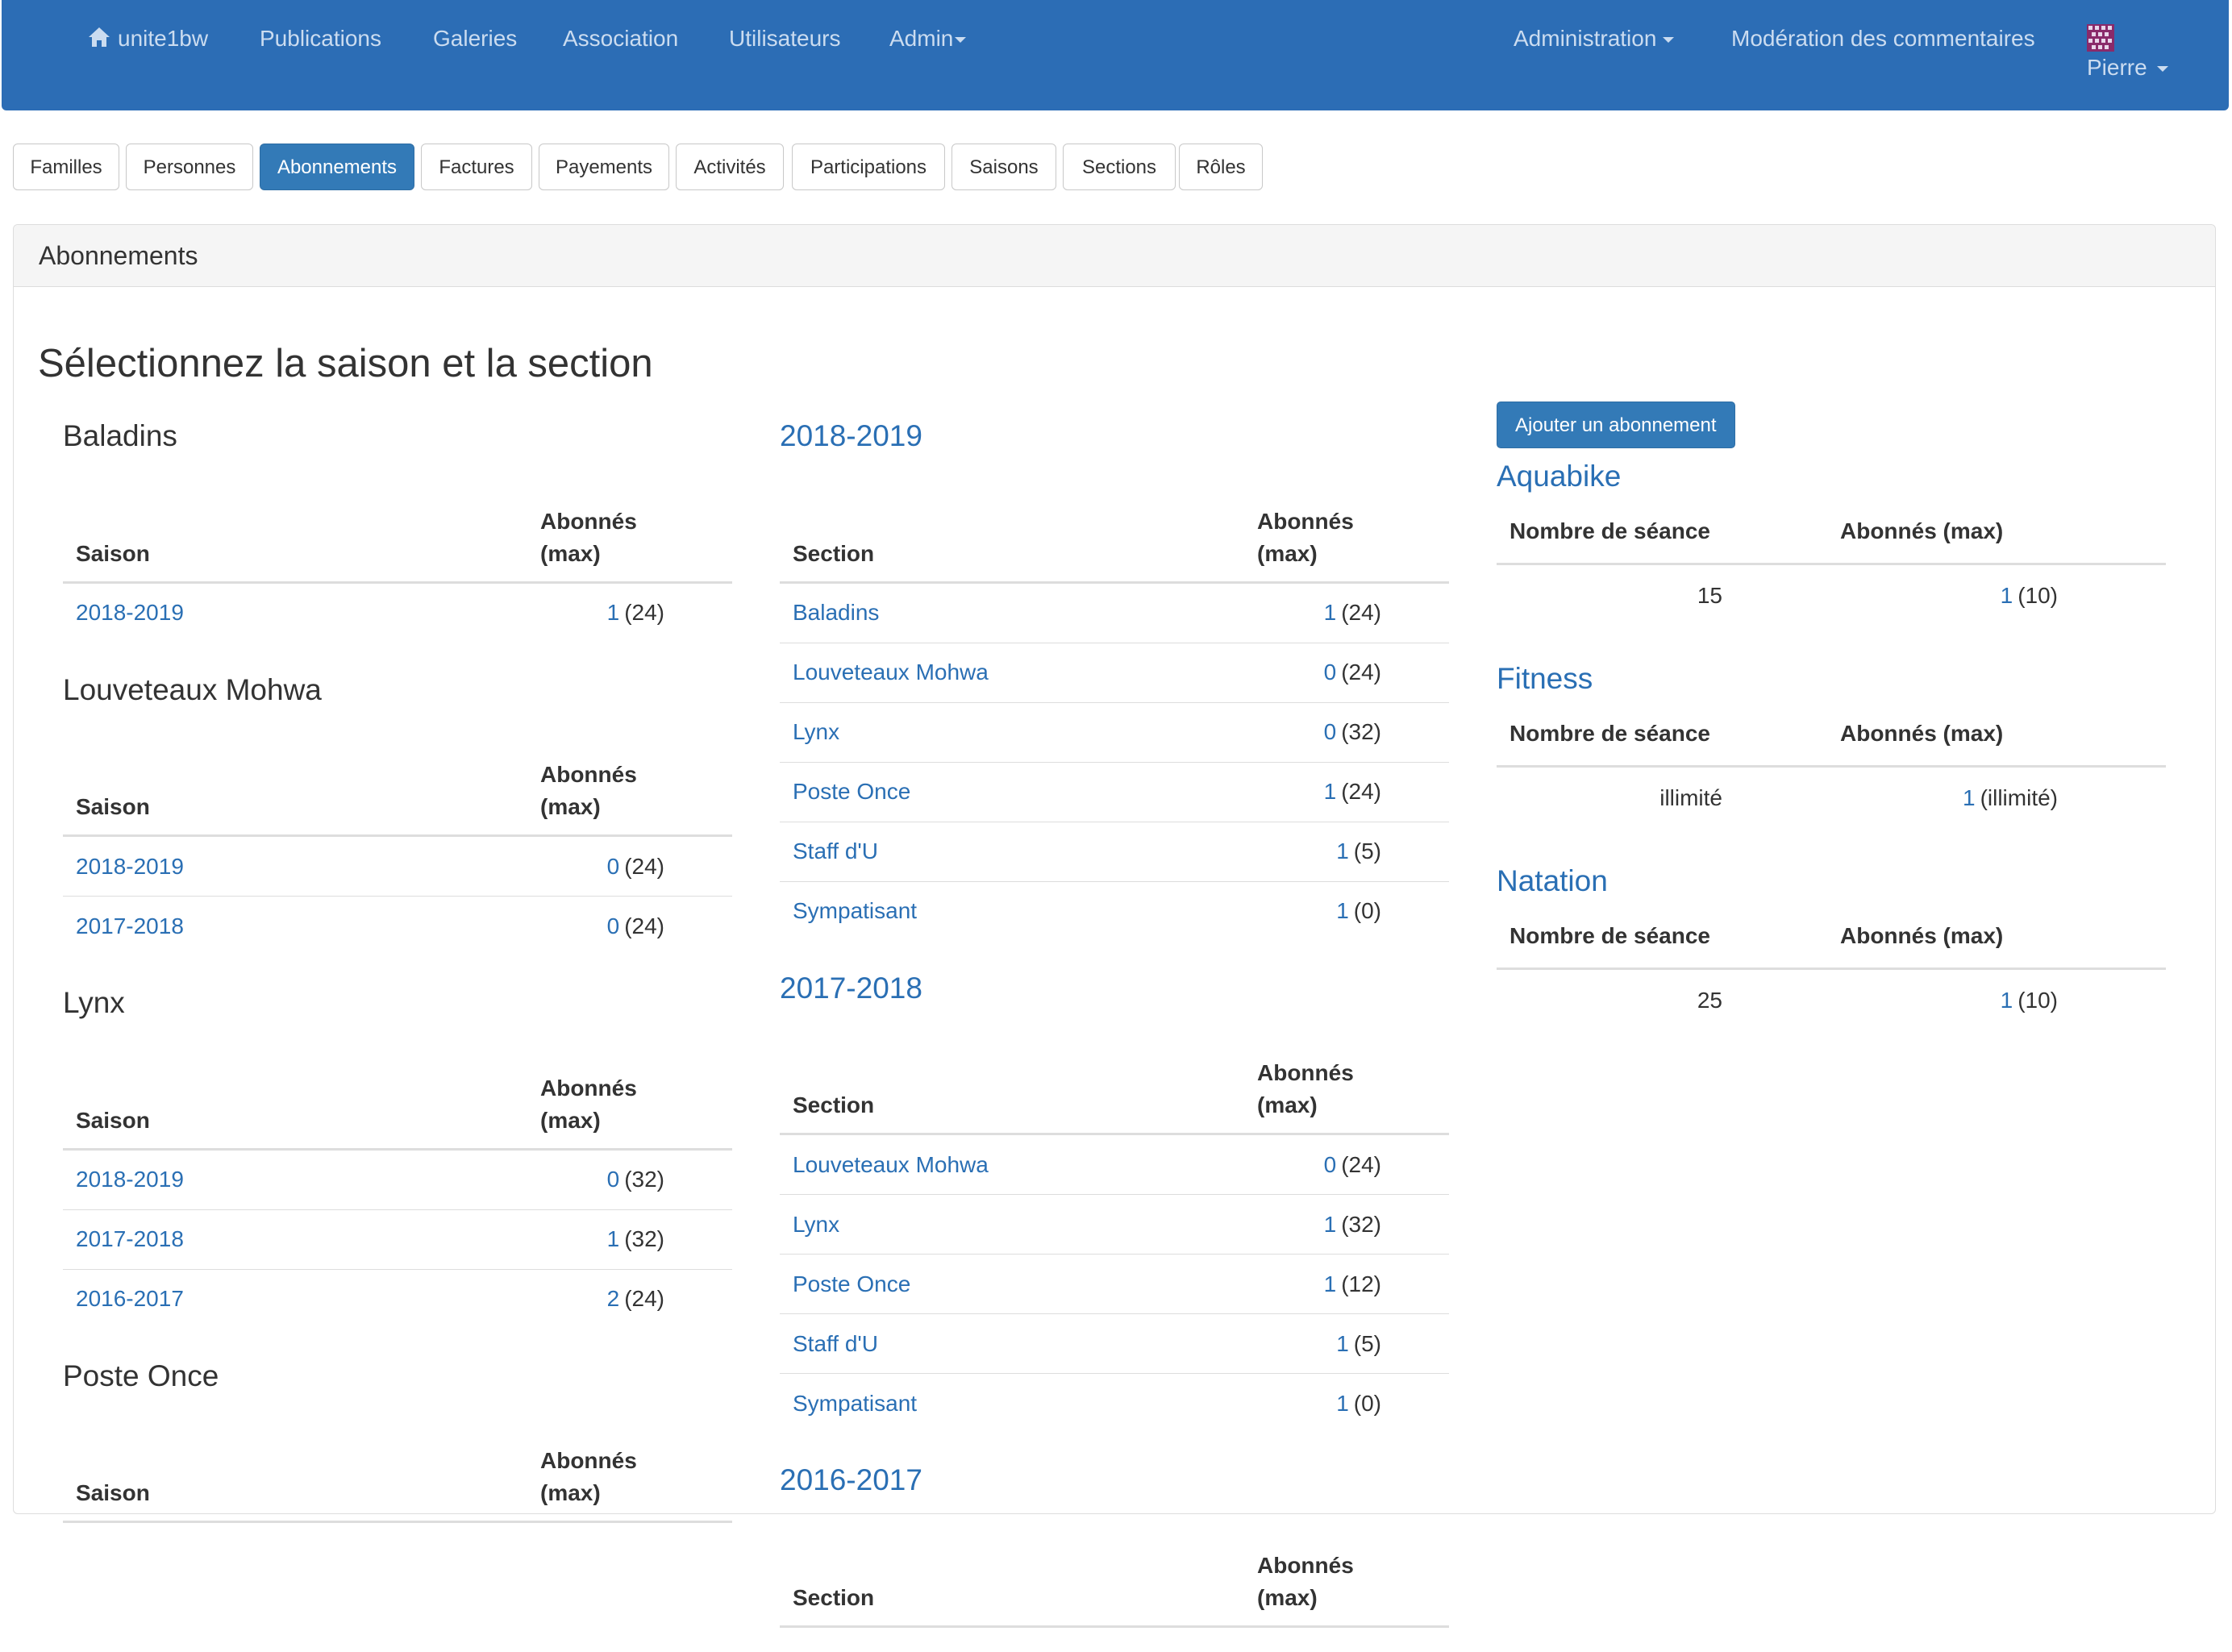  What do you see at coordinates (1996, 798) in the screenshot?
I see `subscriber-count-cell: 1 (illimité)` at bounding box center [1996, 798].